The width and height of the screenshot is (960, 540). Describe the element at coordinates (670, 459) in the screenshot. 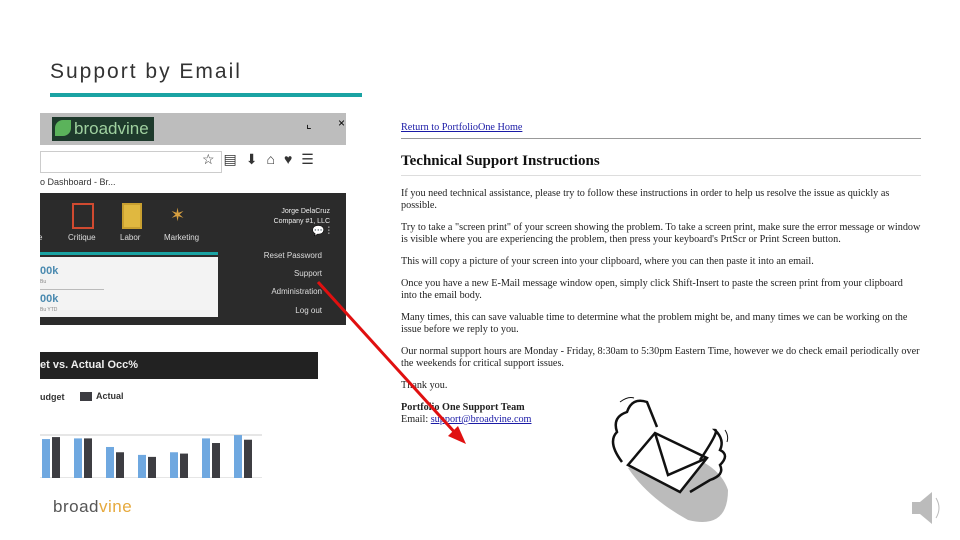

I see `flying-envelope-icon` at that location.